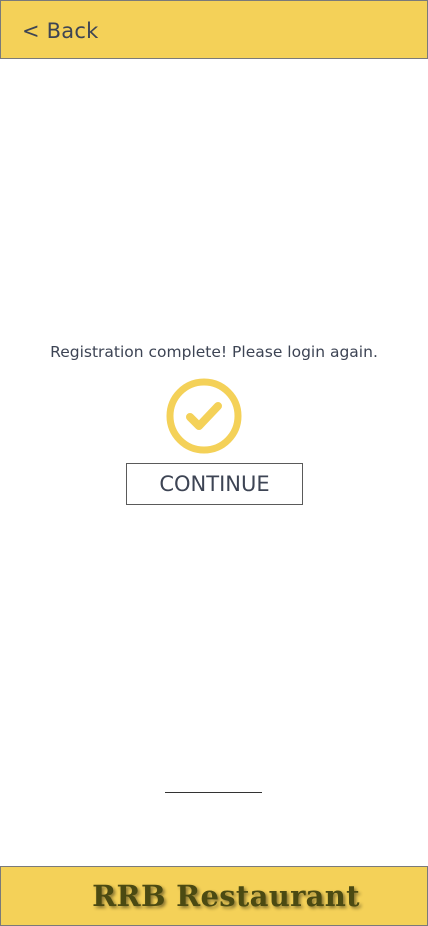  I want to click on footer-bar: RRB Restaurant, so click(214, 896).